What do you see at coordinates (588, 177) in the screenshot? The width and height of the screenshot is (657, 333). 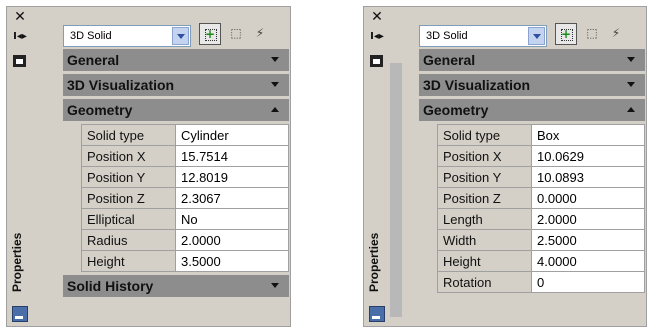 I see `property-value: 10.0893` at bounding box center [588, 177].